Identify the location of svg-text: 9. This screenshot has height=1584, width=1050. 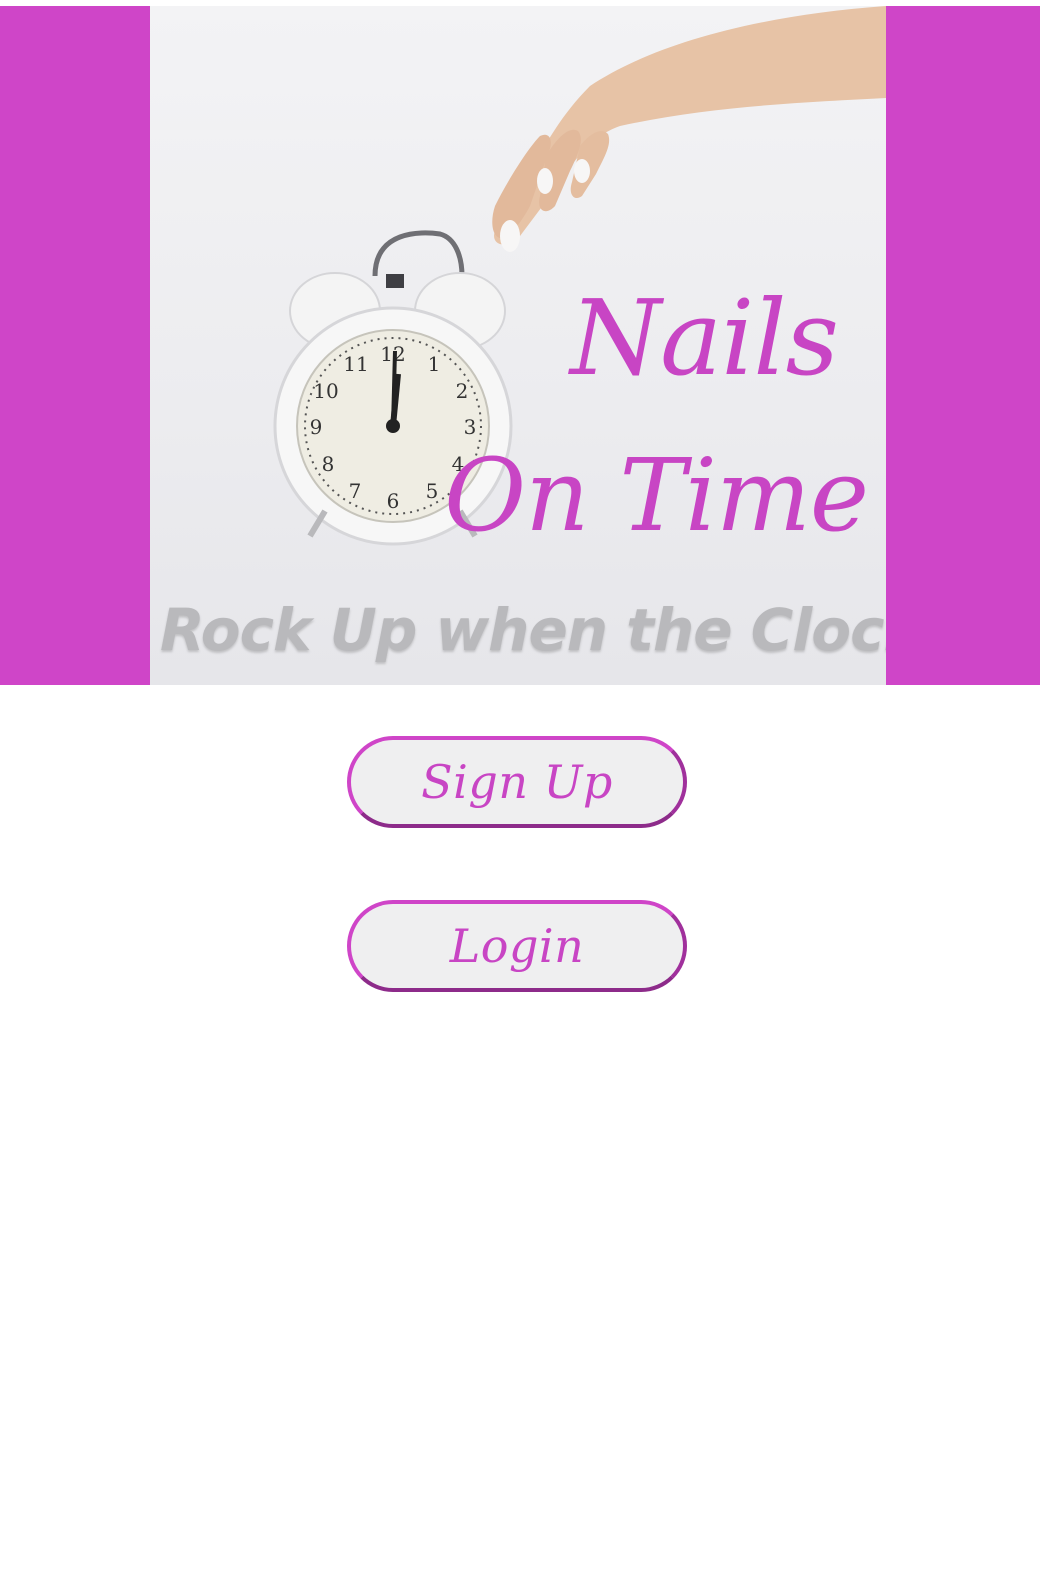
(316, 427).